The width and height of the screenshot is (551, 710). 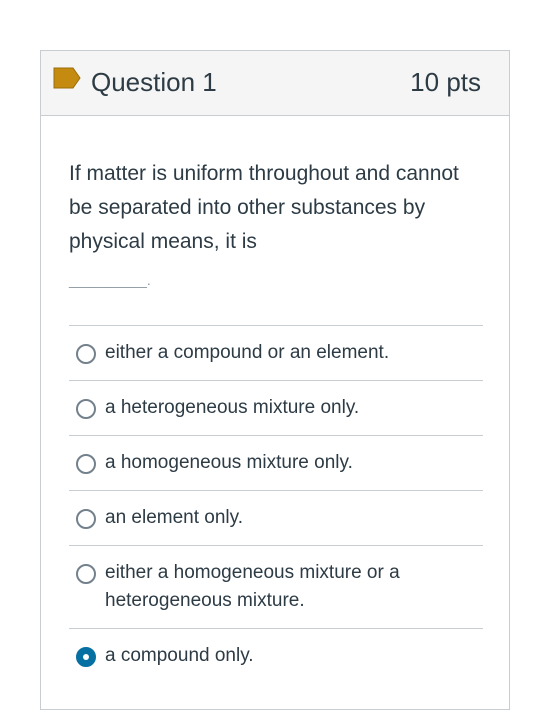 What do you see at coordinates (247, 352) in the screenshot?
I see `answer-label: either a compound or an element.` at bounding box center [247, 352].